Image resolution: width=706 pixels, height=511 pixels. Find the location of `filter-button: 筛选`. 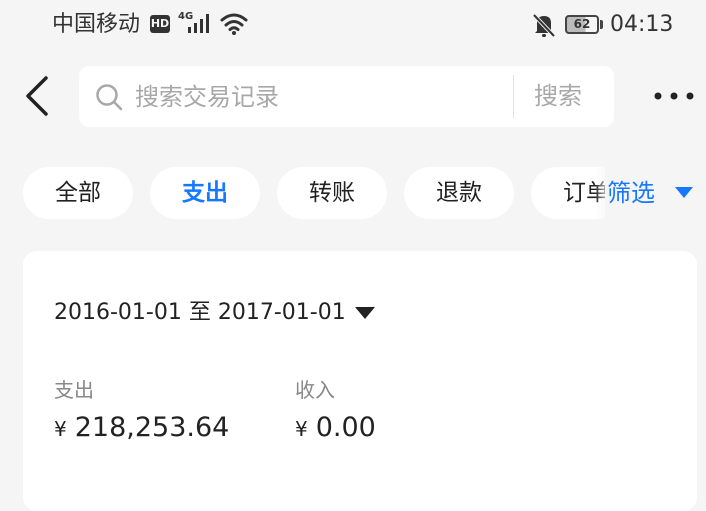

filter-button: 筛选 is located at coordinates (650, 193).